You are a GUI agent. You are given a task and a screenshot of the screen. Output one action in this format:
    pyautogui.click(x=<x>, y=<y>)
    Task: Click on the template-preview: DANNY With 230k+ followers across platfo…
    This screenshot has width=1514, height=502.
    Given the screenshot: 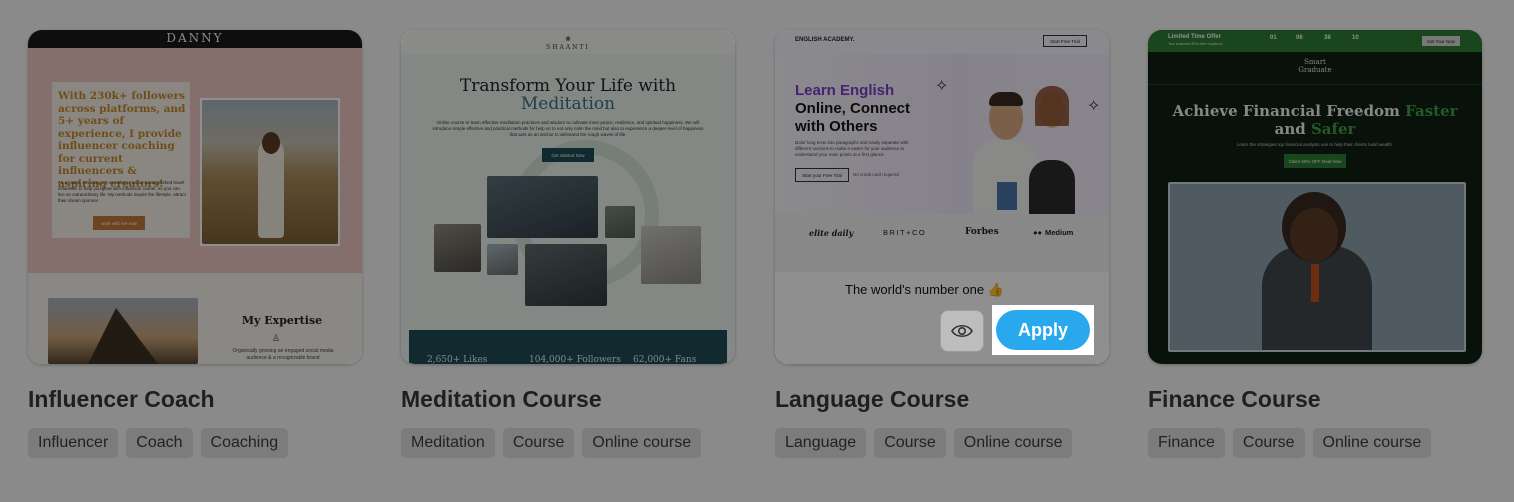 What is the action you would take?
    pyautogui.click(x=195, y=197)
    